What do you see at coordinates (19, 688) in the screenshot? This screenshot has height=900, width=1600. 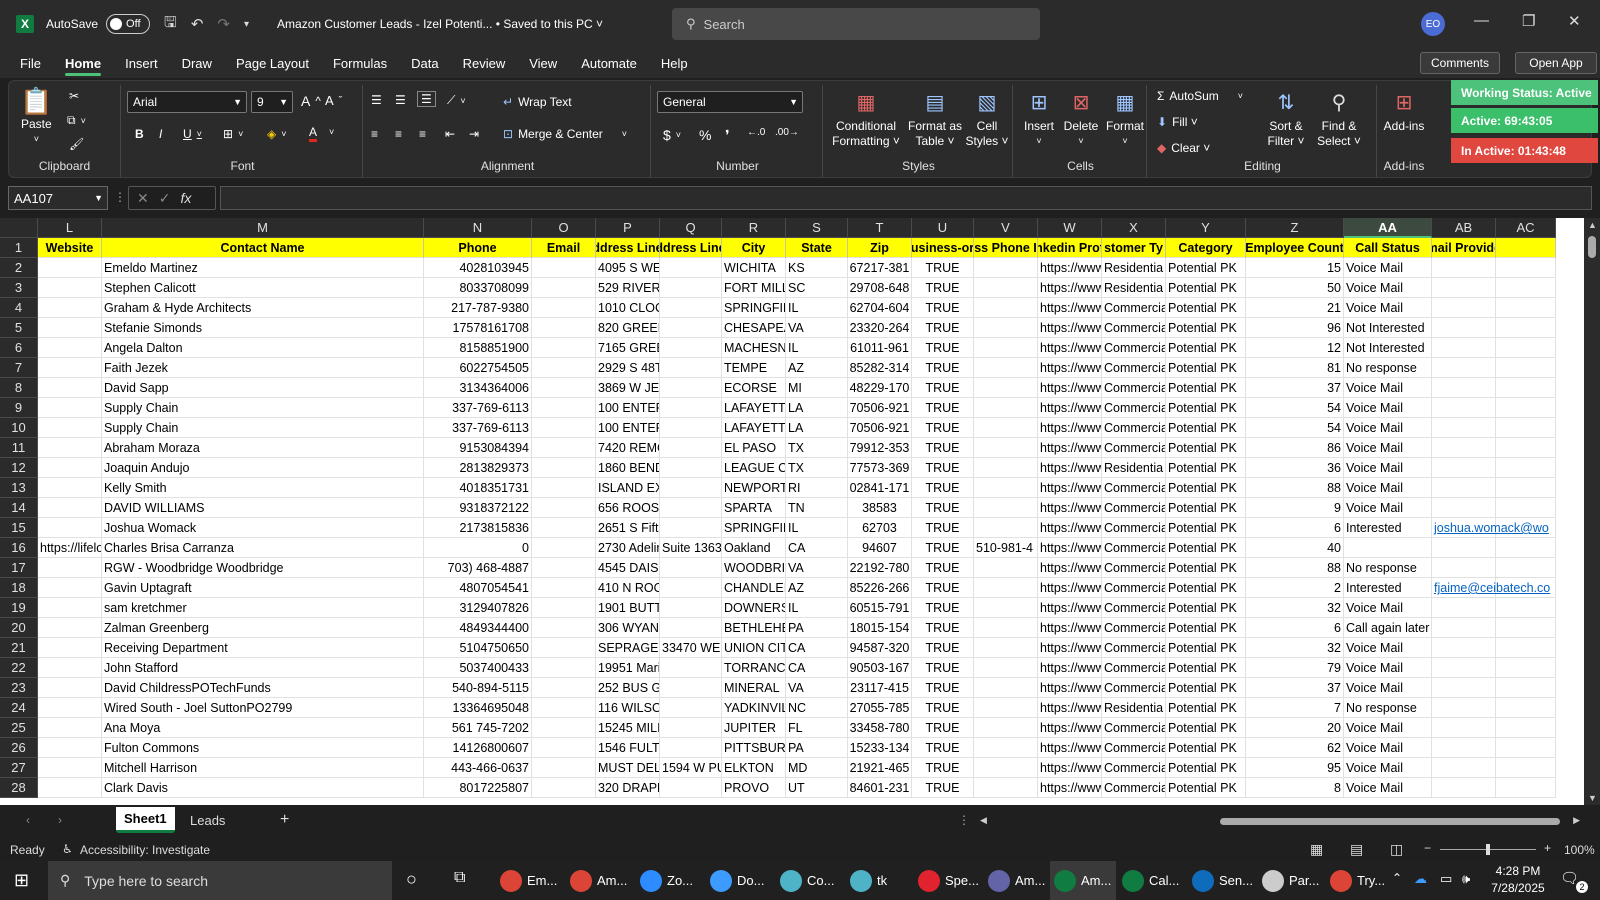 I see `row-header: 23` at bounding box center [19, 688].